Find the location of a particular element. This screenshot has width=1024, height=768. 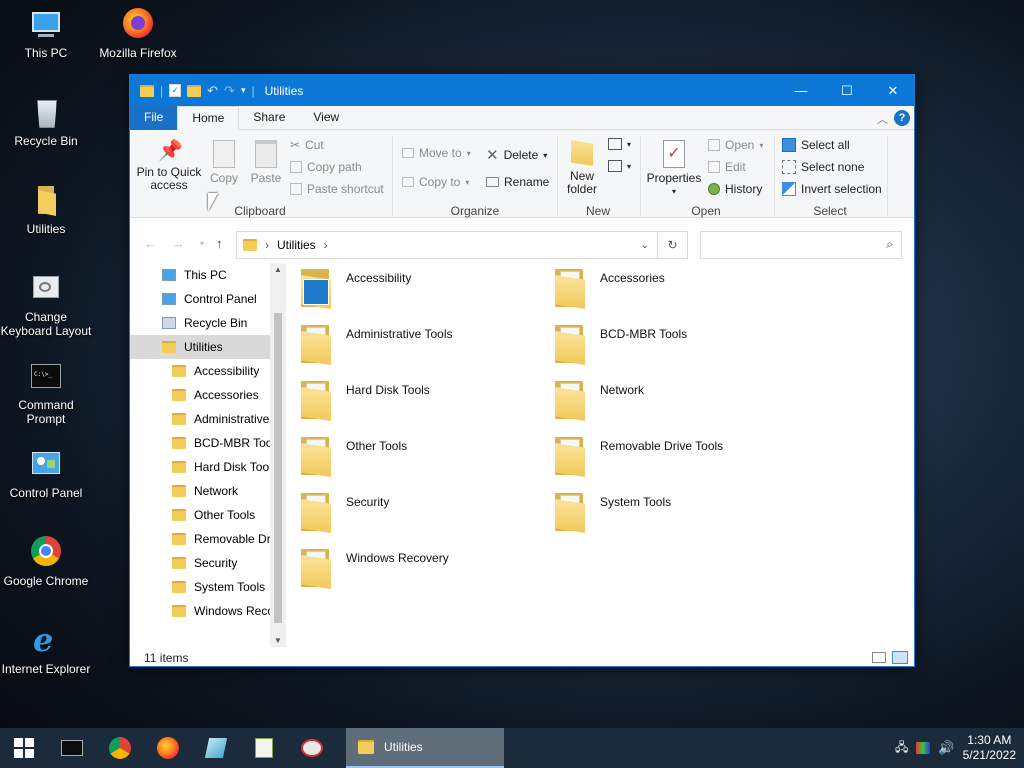

redo-icon: ↷ is located at coordinates (229, 91).